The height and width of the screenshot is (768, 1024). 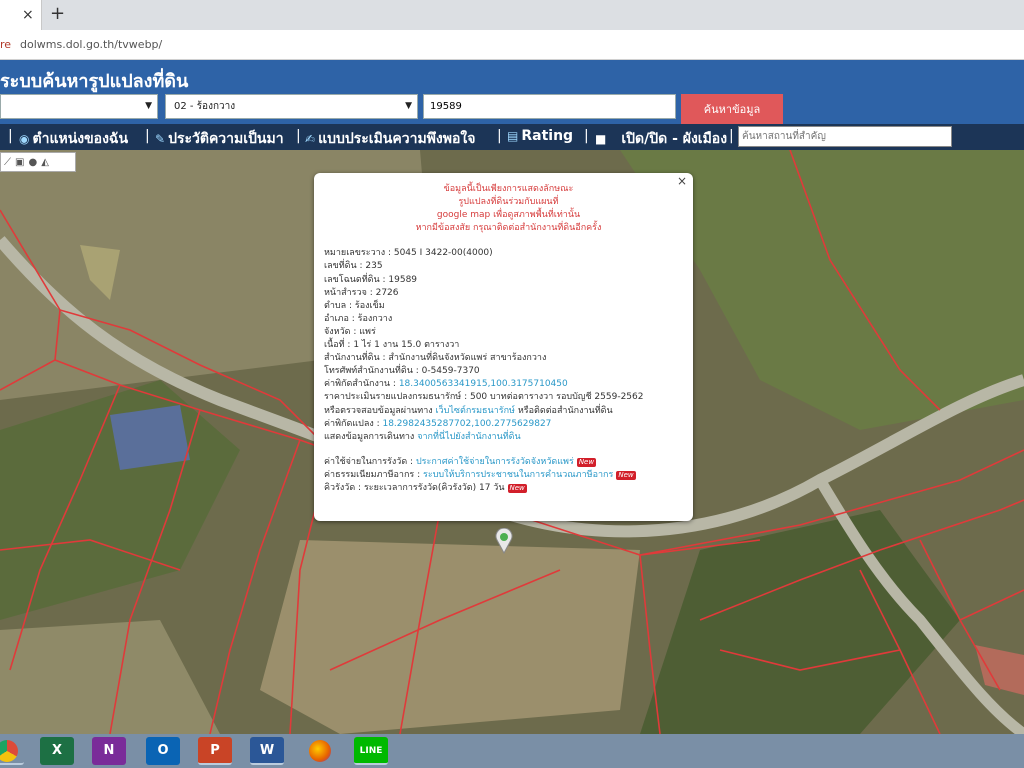 I want to click on taskbar-app-outlook: O, so click(x=163, y=751).